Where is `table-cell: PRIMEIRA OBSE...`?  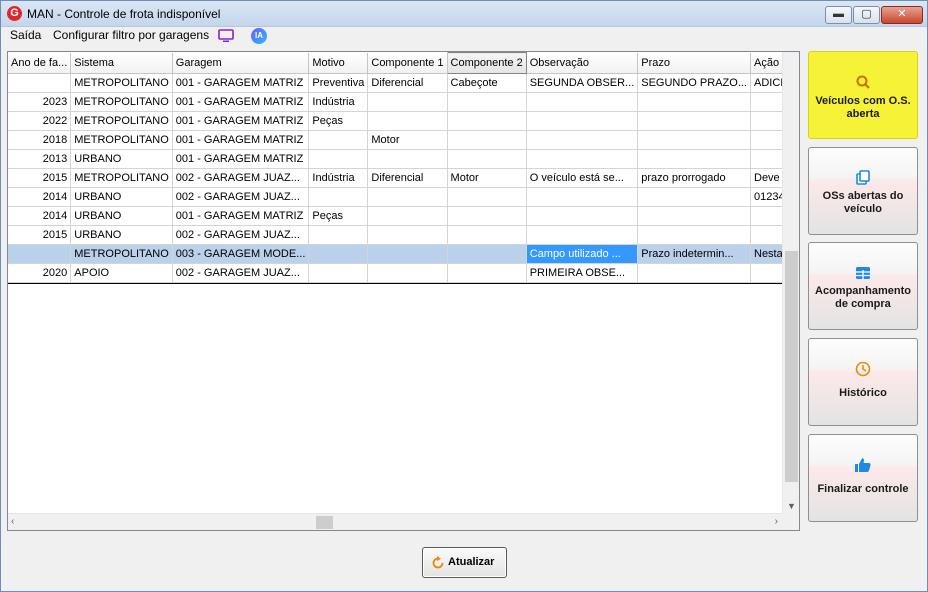
table-cell: PRIMEIRA OBSE... is located at coordinates (582, 273).